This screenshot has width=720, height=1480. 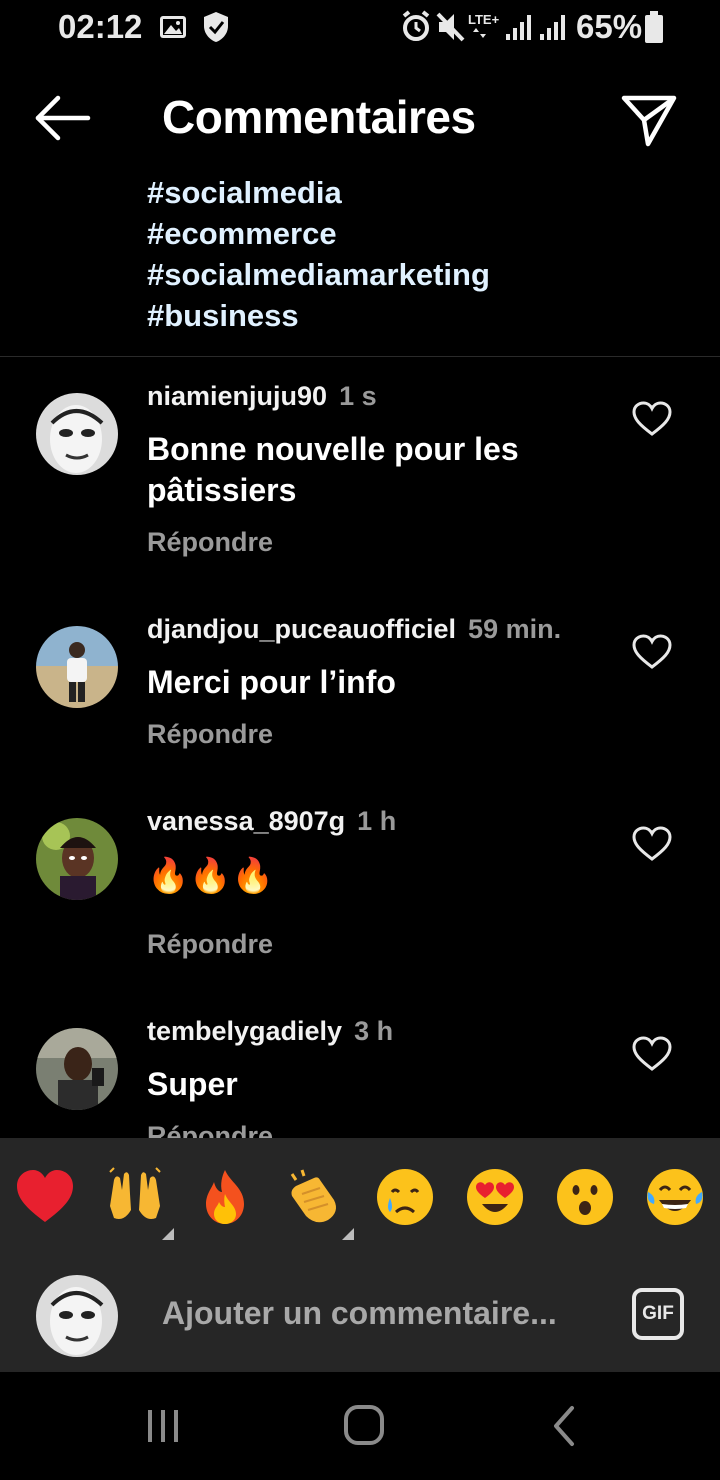 I want to click on emoji-quick-bar, so click(x=360, y=1197).